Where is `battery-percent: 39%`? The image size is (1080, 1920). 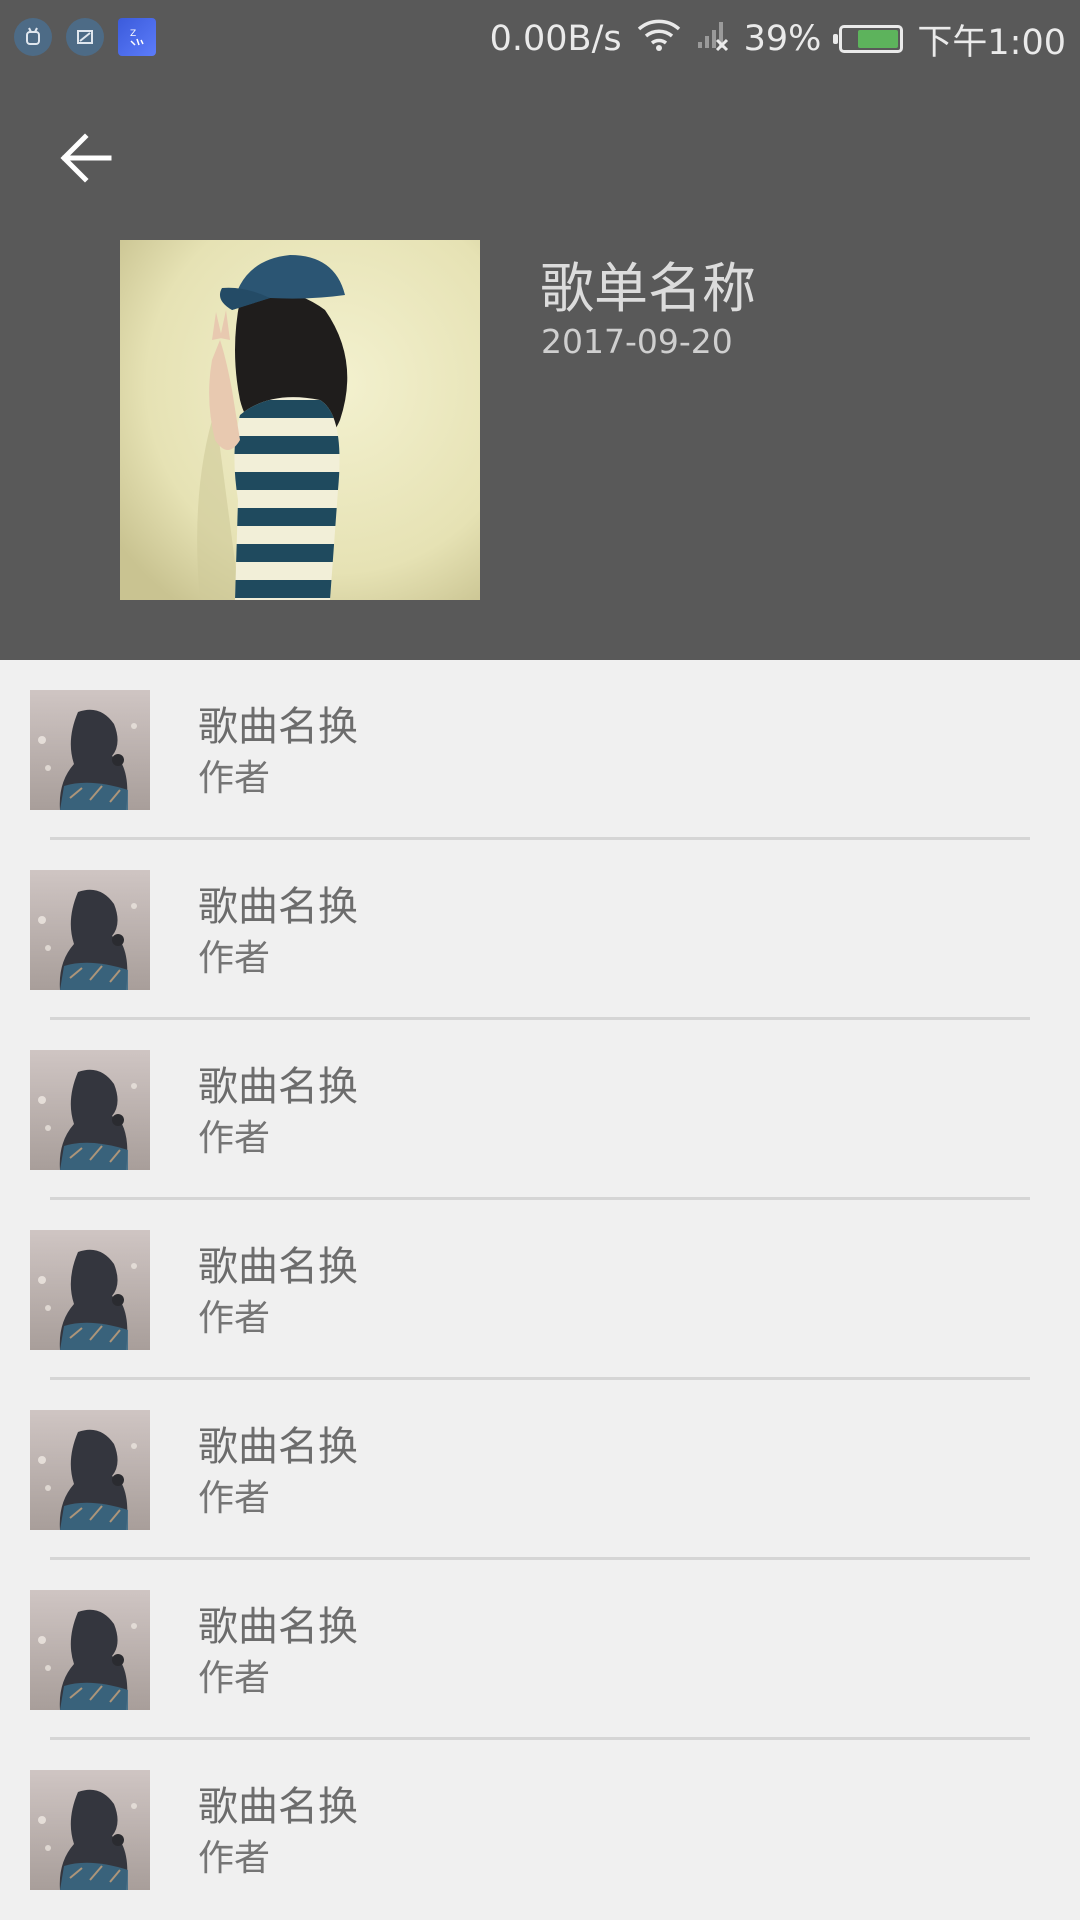
battery-percent: 39% is located at coordinates (782, 39).